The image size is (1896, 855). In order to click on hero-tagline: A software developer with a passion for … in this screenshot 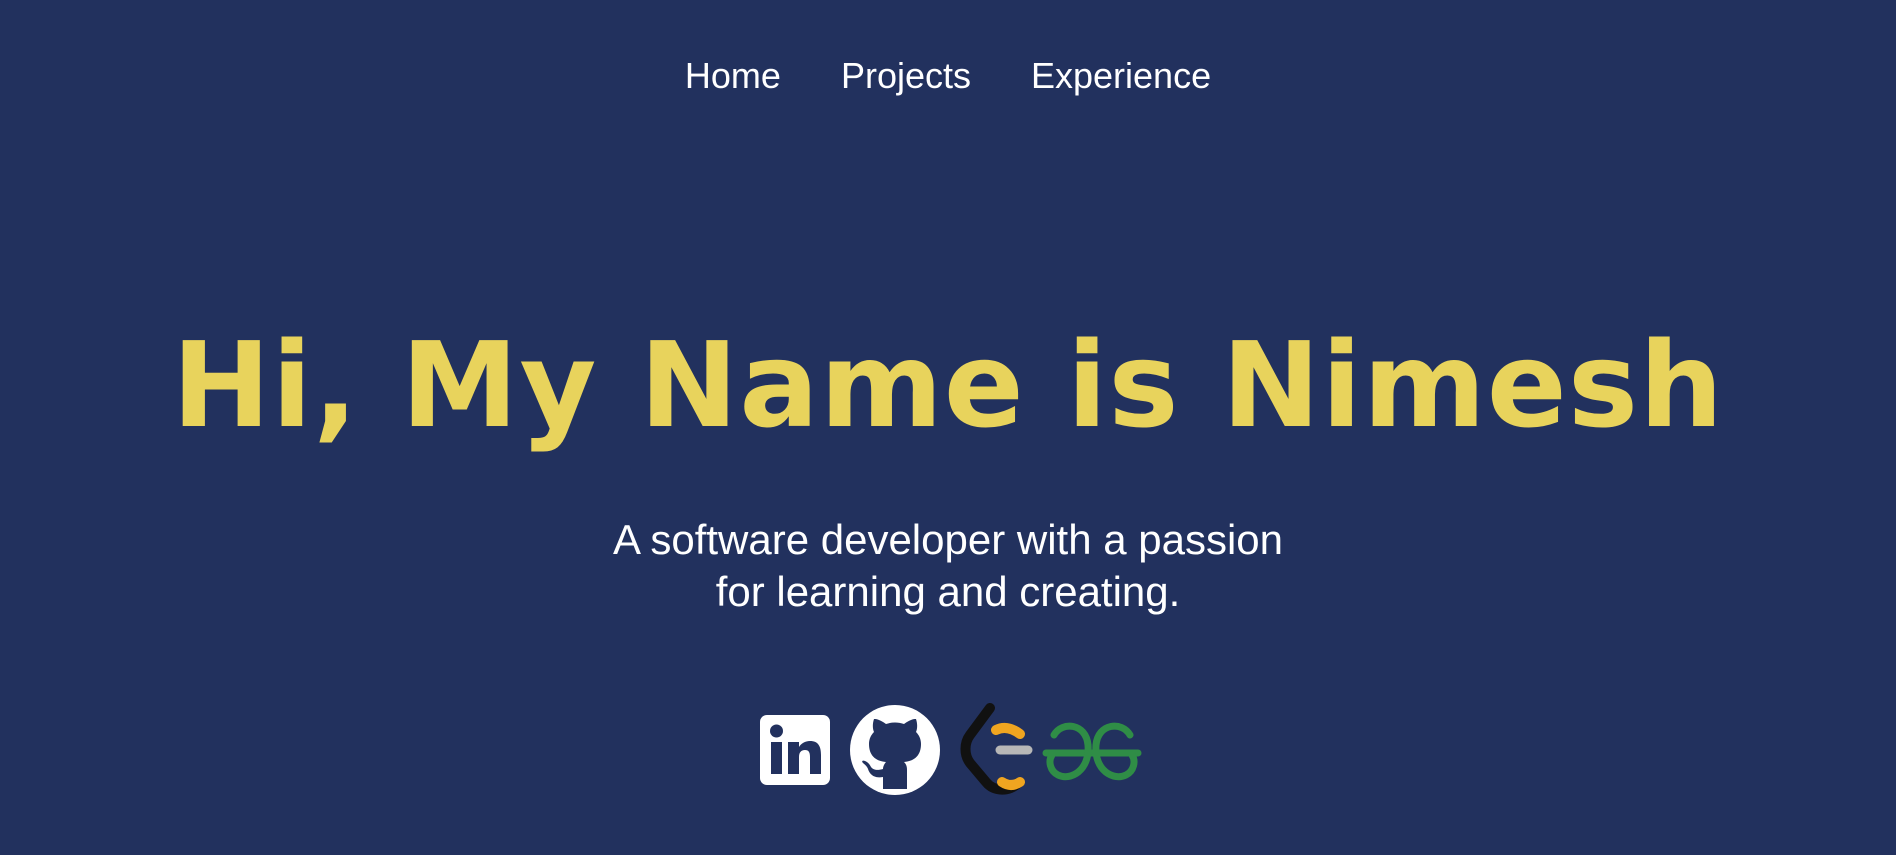, I will do `click(948, 566)`.